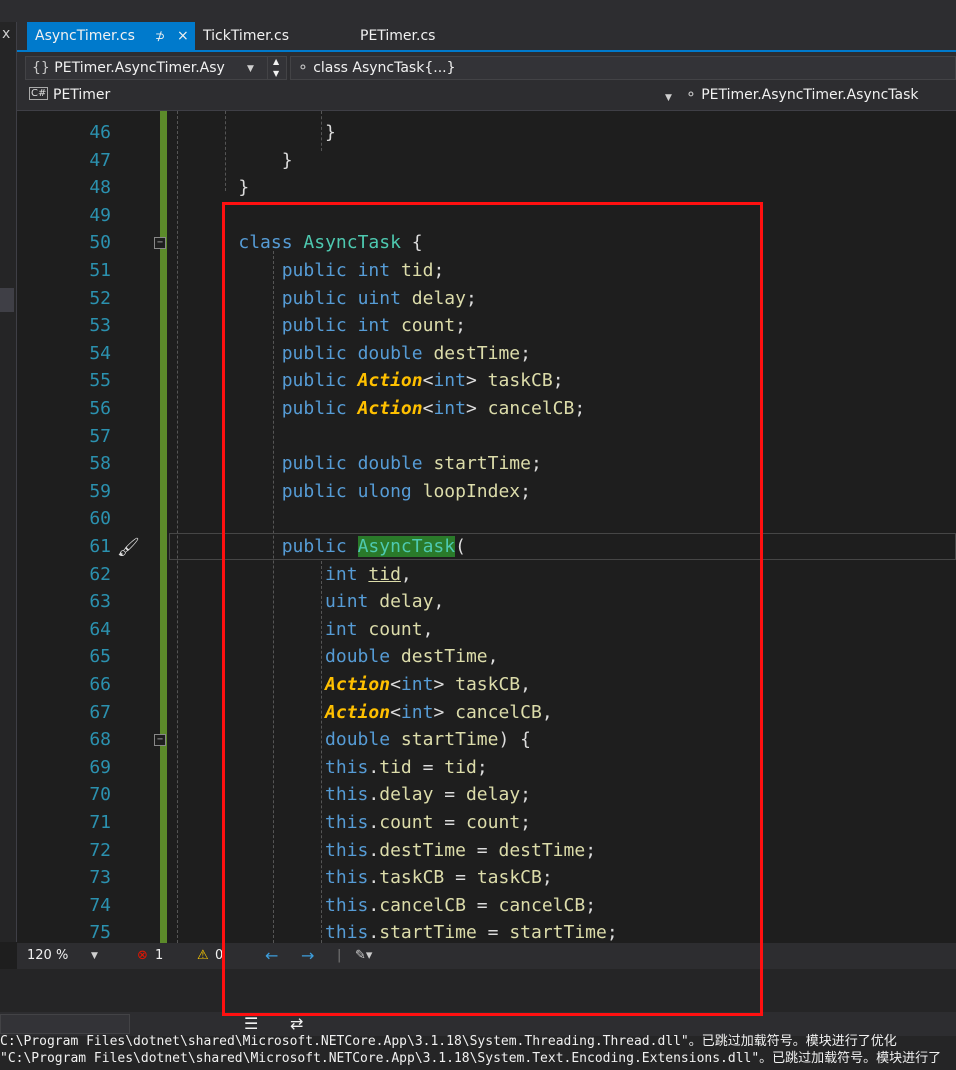  I want to click on split-stepper: ▲ ▼, so click(277, 68).